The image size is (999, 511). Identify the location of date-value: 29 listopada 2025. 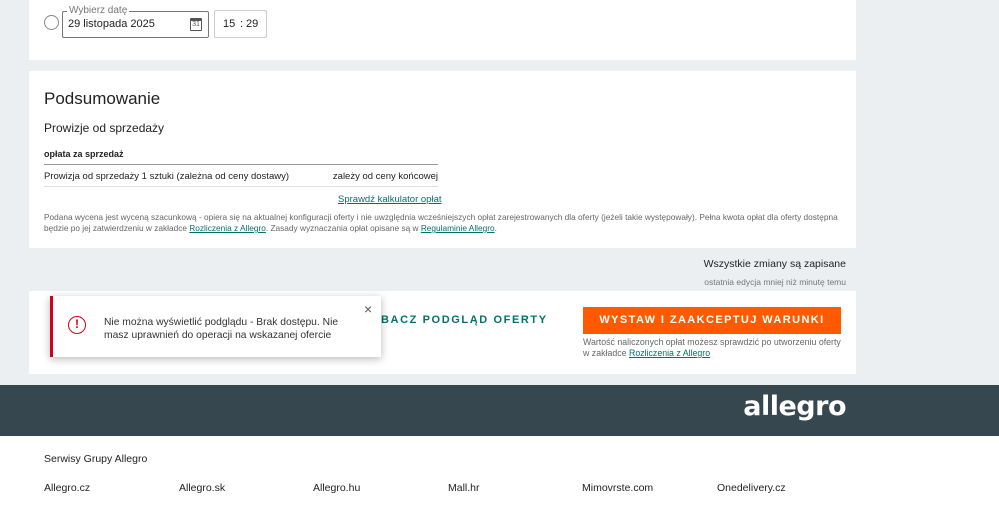
(111, 24).